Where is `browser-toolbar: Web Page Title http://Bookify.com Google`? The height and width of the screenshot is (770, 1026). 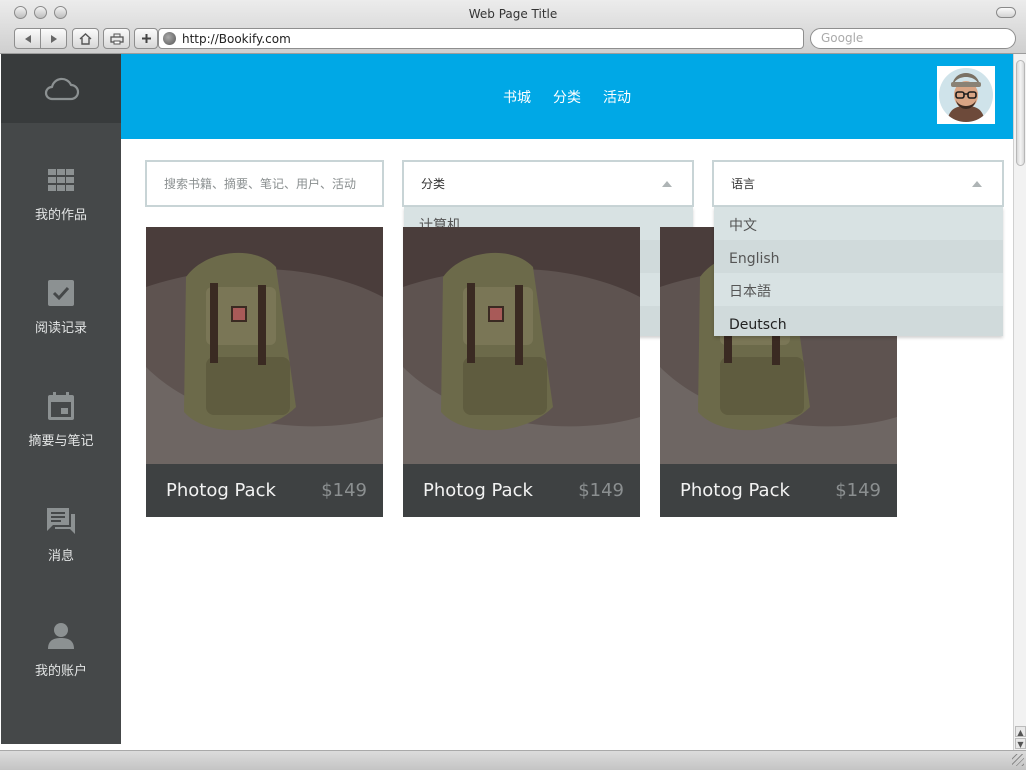
browser-toolbar: Web Page Title http://Bookify.com Google is located at coordinates (513, 27).